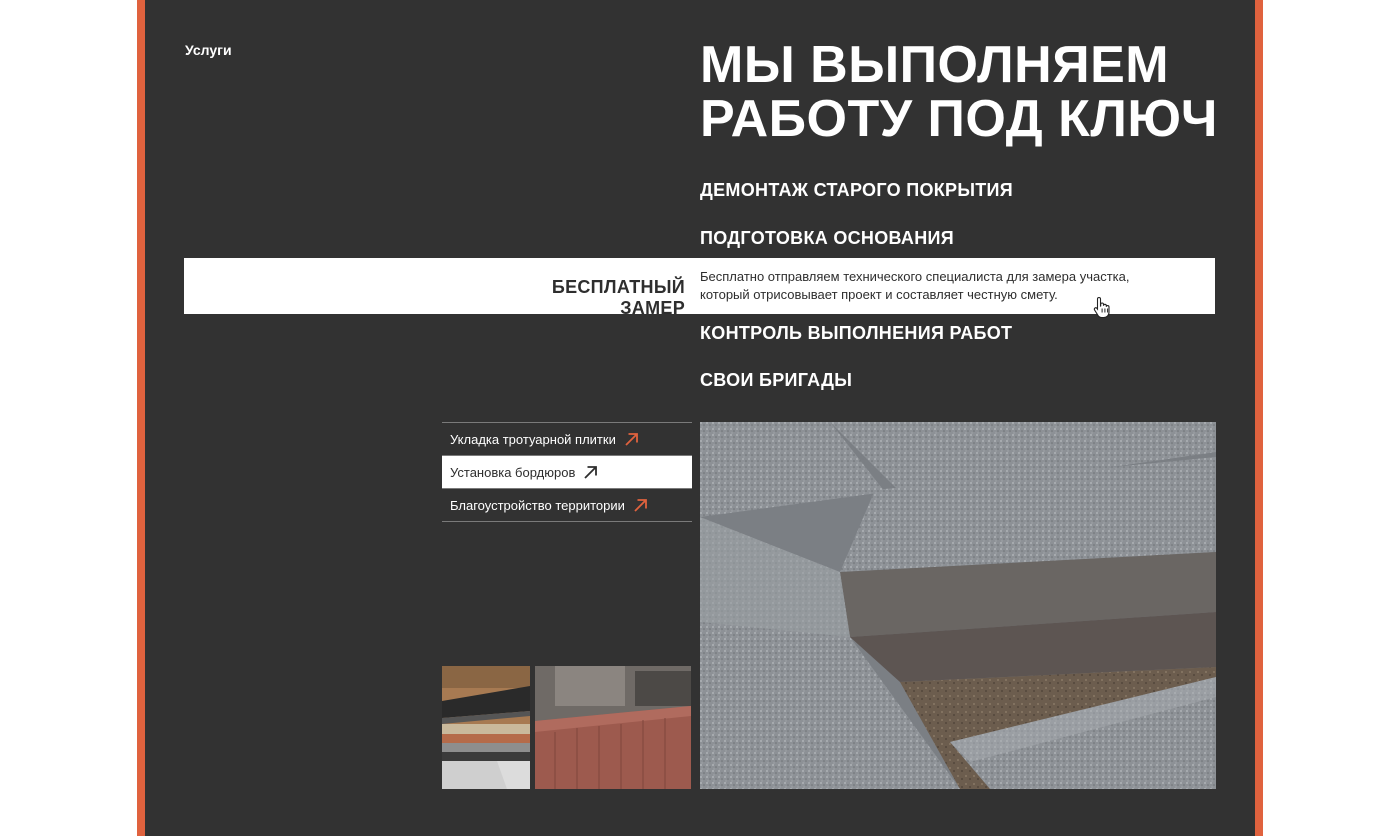 This screenshot has height=836, width=1400. I want to click on feature-base-preparation: ПОДГОТОВКА ОСНОВАНИЯ, so click(827, 238).